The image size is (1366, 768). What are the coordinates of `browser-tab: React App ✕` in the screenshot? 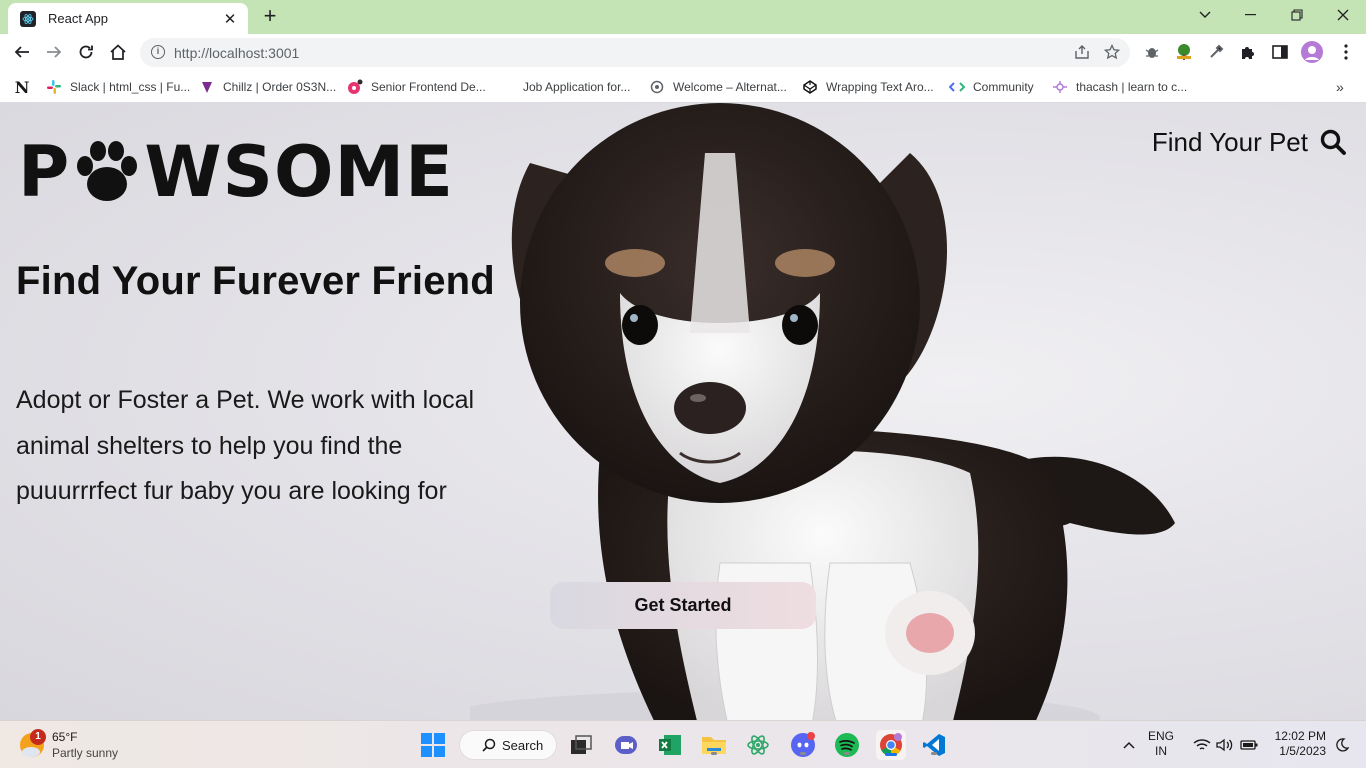 It's located at (128, 18).